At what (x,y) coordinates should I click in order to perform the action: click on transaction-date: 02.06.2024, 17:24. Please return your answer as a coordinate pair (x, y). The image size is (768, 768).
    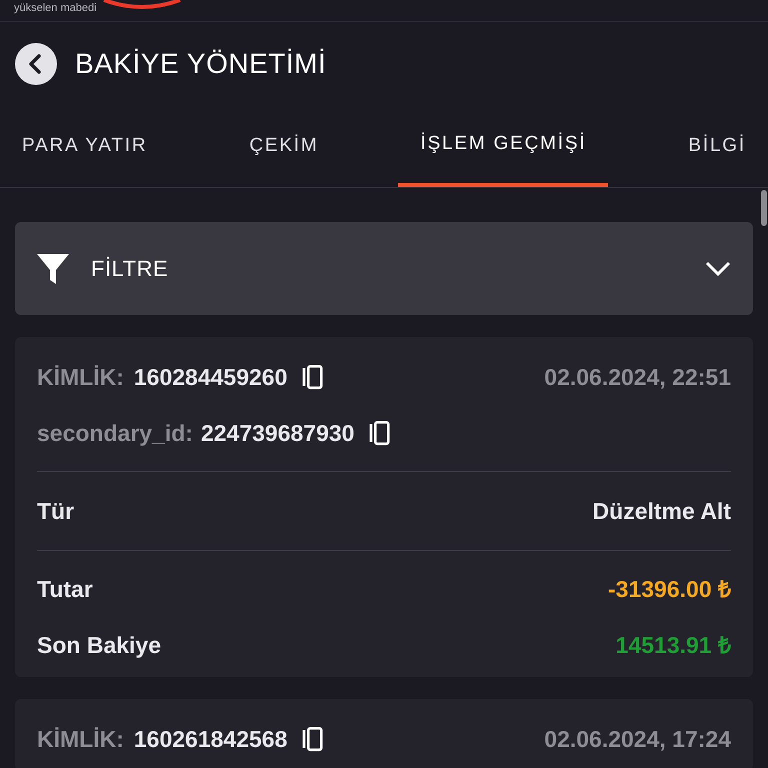
    Looking at the image, I should click on (637, 739).